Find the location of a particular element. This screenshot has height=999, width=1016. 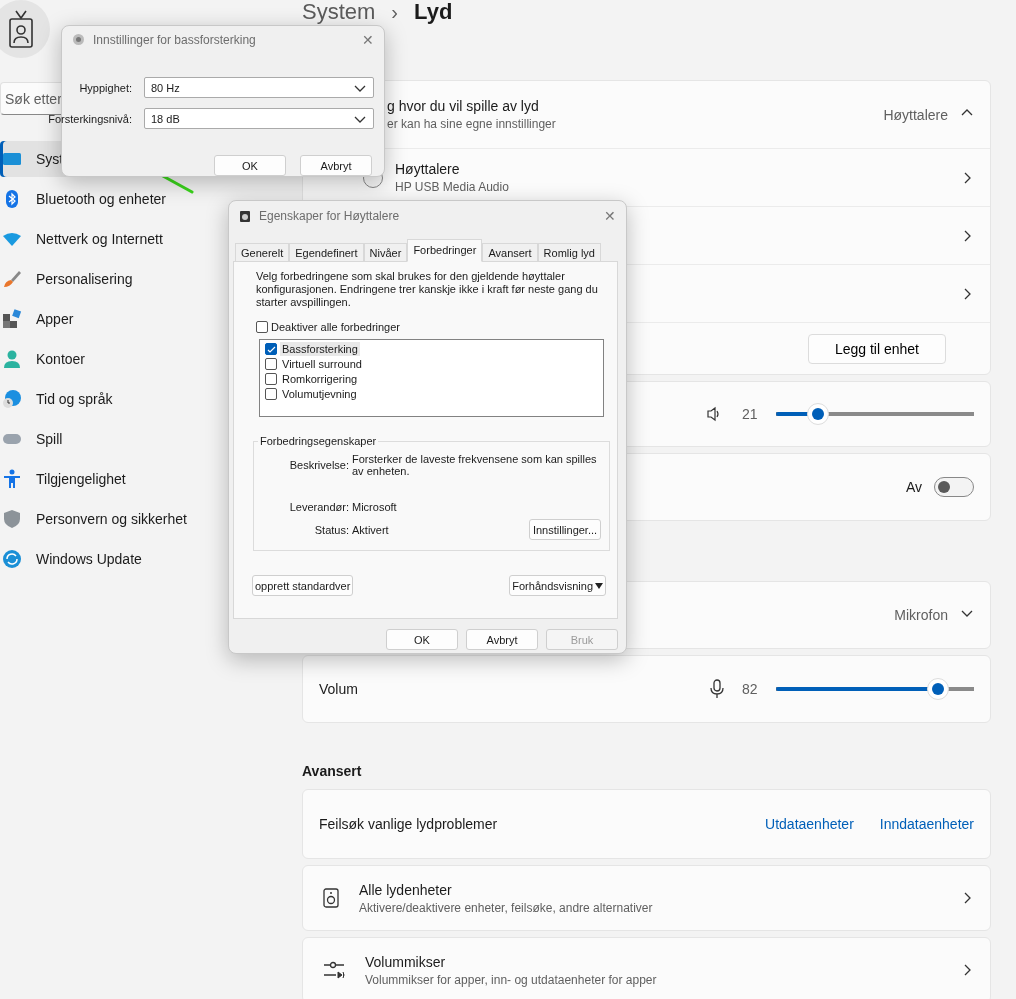

field-label: Hyppighet: is located at coordinates (105, 87).